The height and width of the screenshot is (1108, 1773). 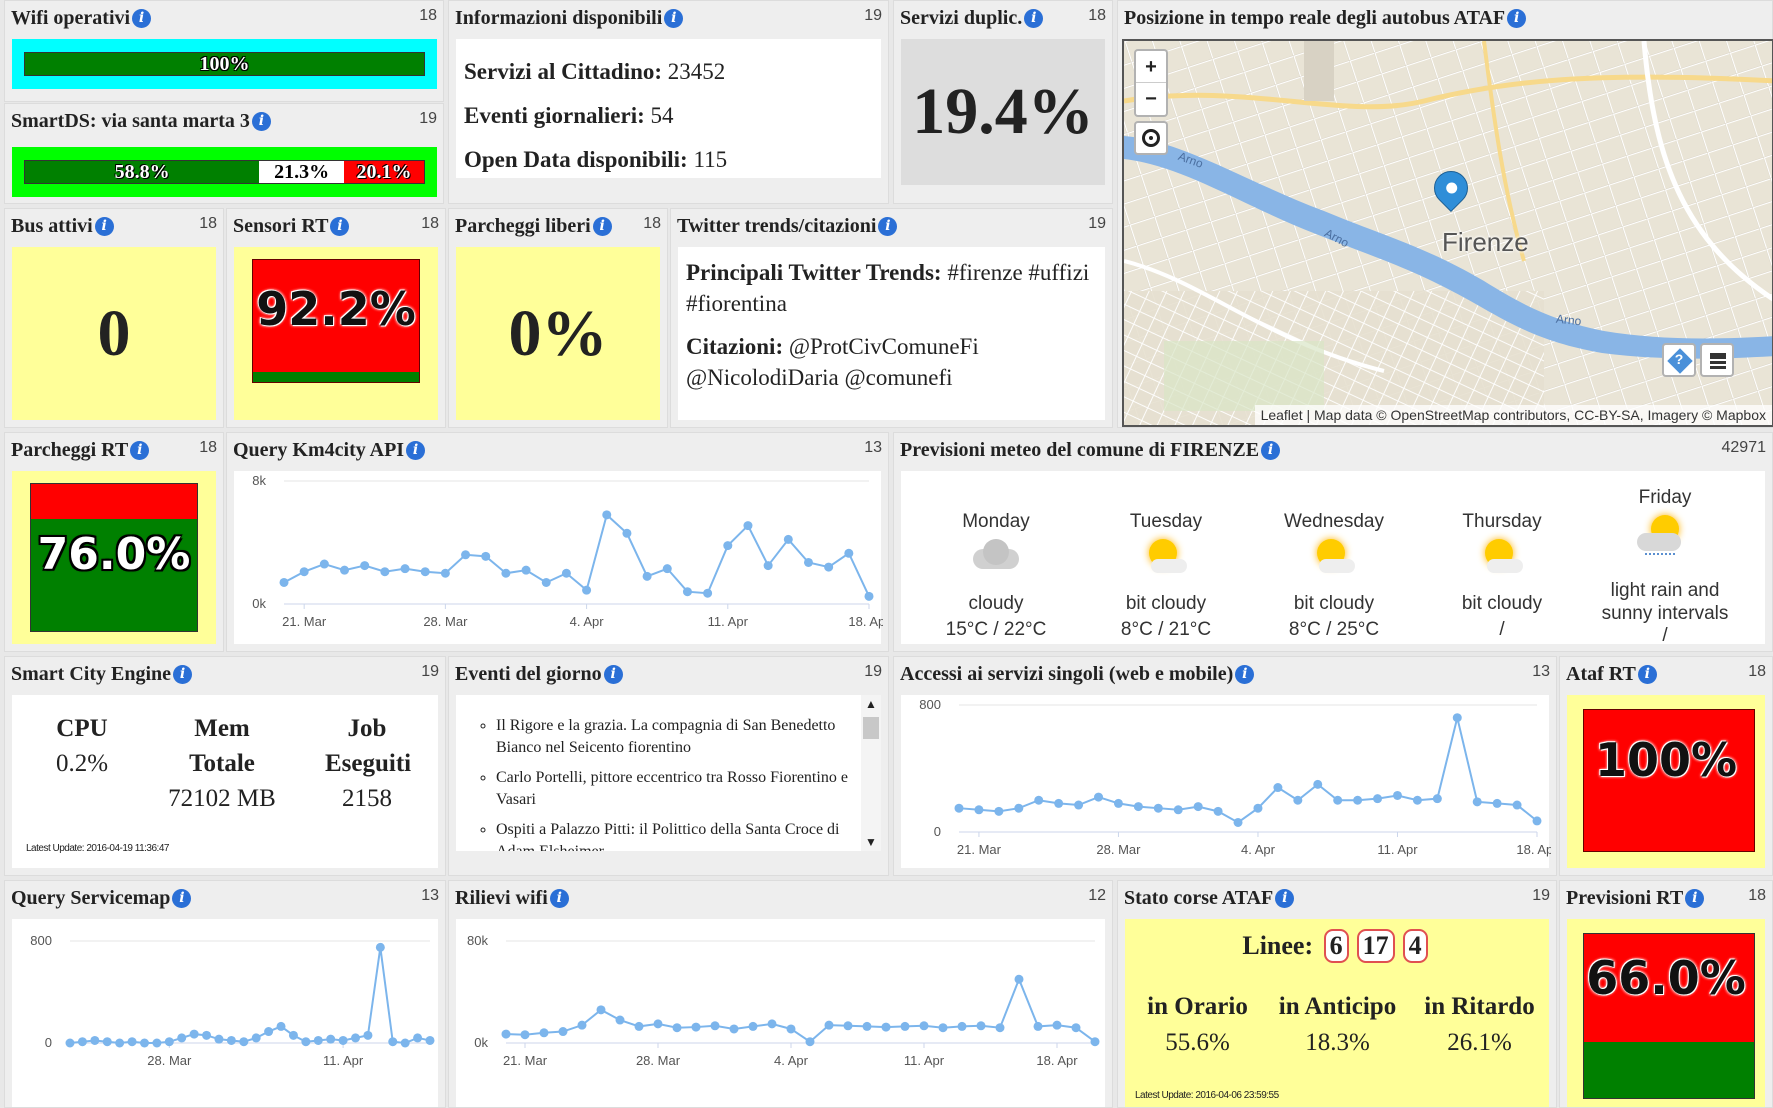 I want to click on wifi-bar-label: 100%, so click(x=224, y=64).